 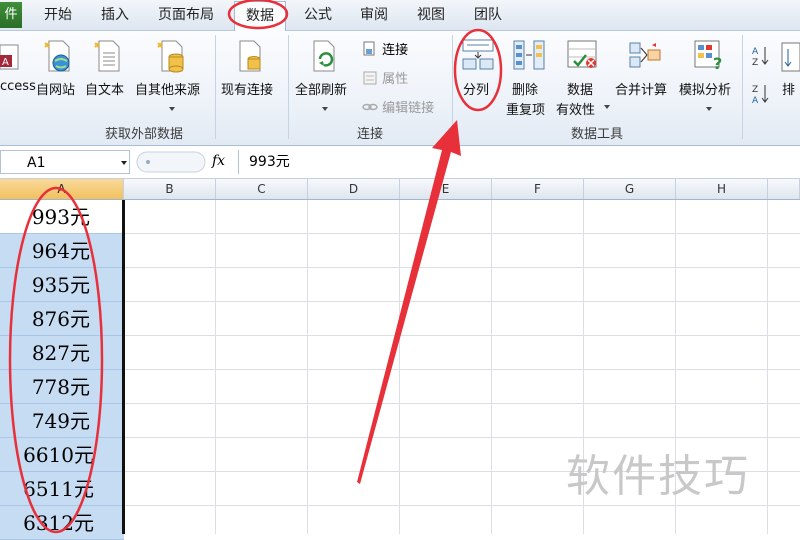 I want to click on text-to-columns-label: 分列, so click(x=476, y=90).